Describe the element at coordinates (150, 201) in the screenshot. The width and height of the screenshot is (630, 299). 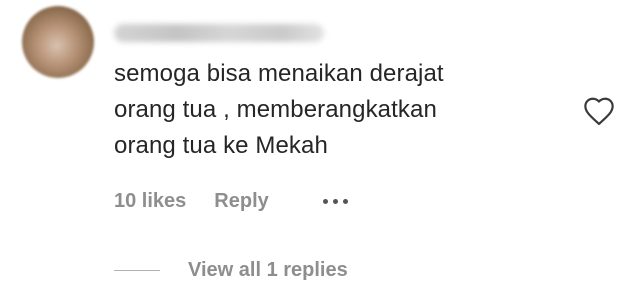
I see `likes-count: 10 likes` at that location.